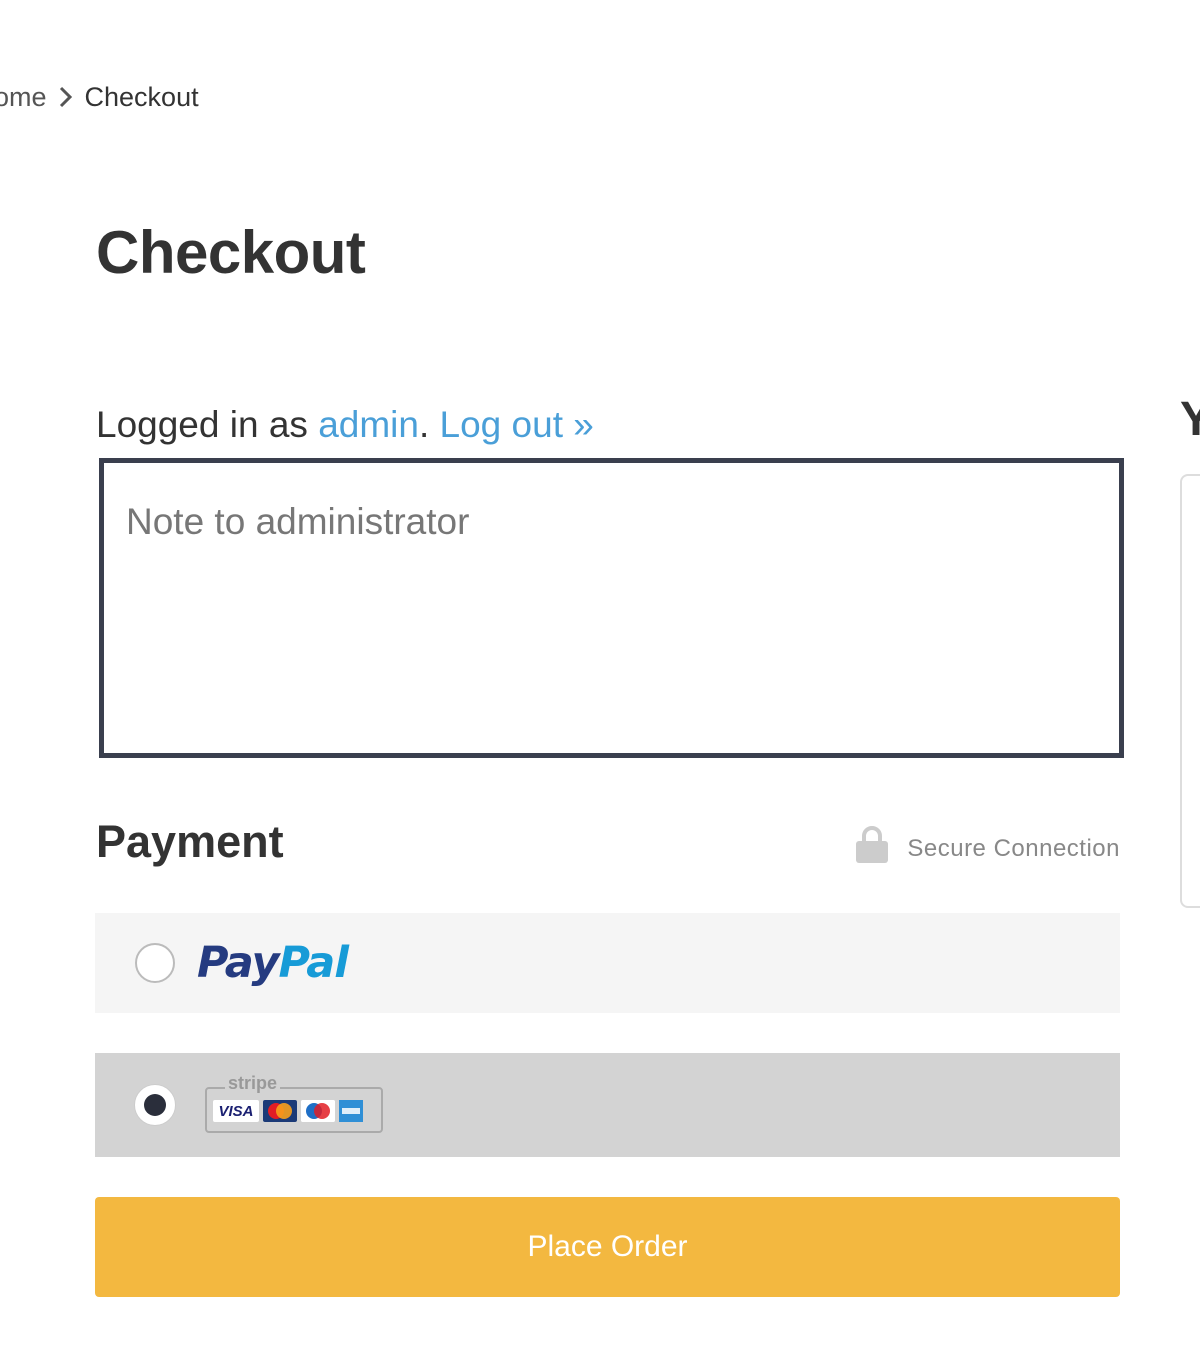 The height and width of the screenshot is (1358, 1200). Describe the element at coordinates (253, 1083) in the screenshot. I see `stripe-word: stripe` at that location.